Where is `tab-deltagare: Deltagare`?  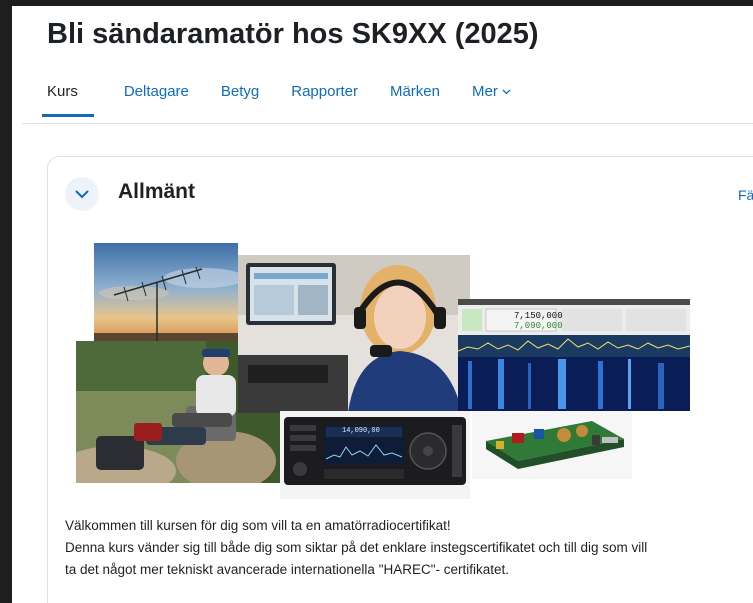 tab-deltagare: Deltagare is located at coordinates (156, 100).